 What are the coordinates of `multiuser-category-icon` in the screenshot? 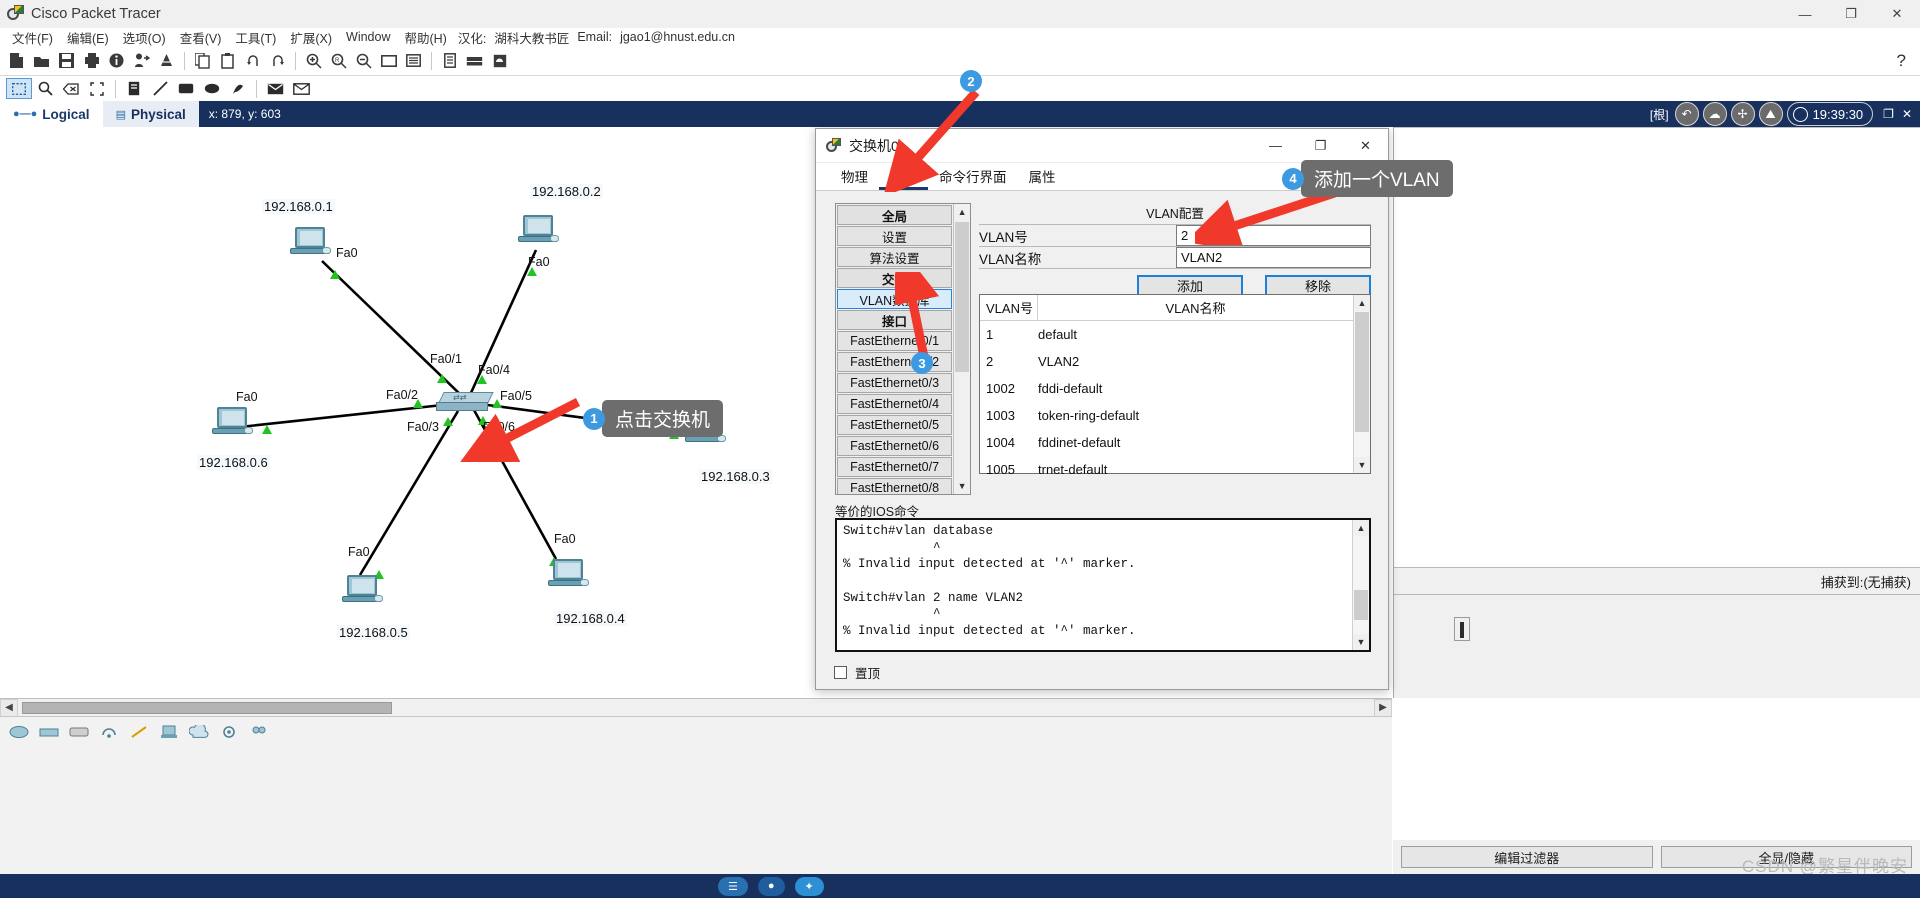 It's located at (259, 732).